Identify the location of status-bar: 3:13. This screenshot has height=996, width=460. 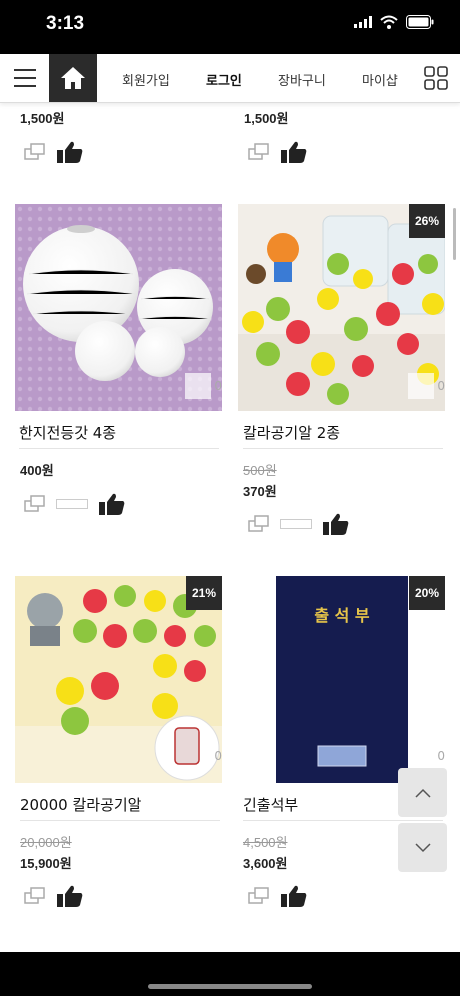
(230, 27).